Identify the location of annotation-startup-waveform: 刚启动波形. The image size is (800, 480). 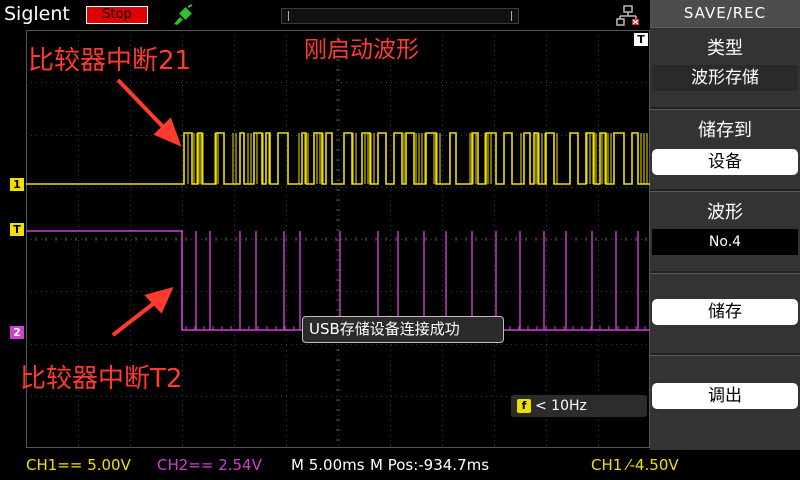
(361, 50).